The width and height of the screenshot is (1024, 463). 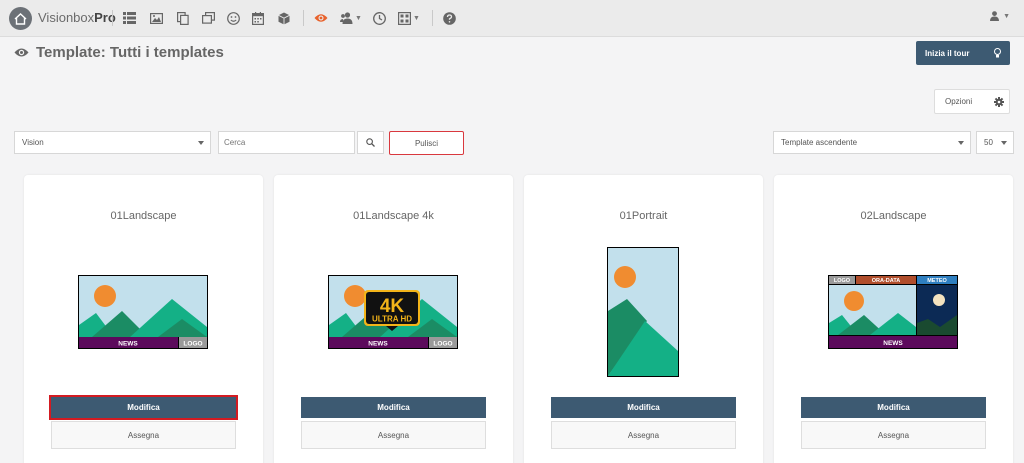 I want to click on cube-icon, so click(x=284, y=18).